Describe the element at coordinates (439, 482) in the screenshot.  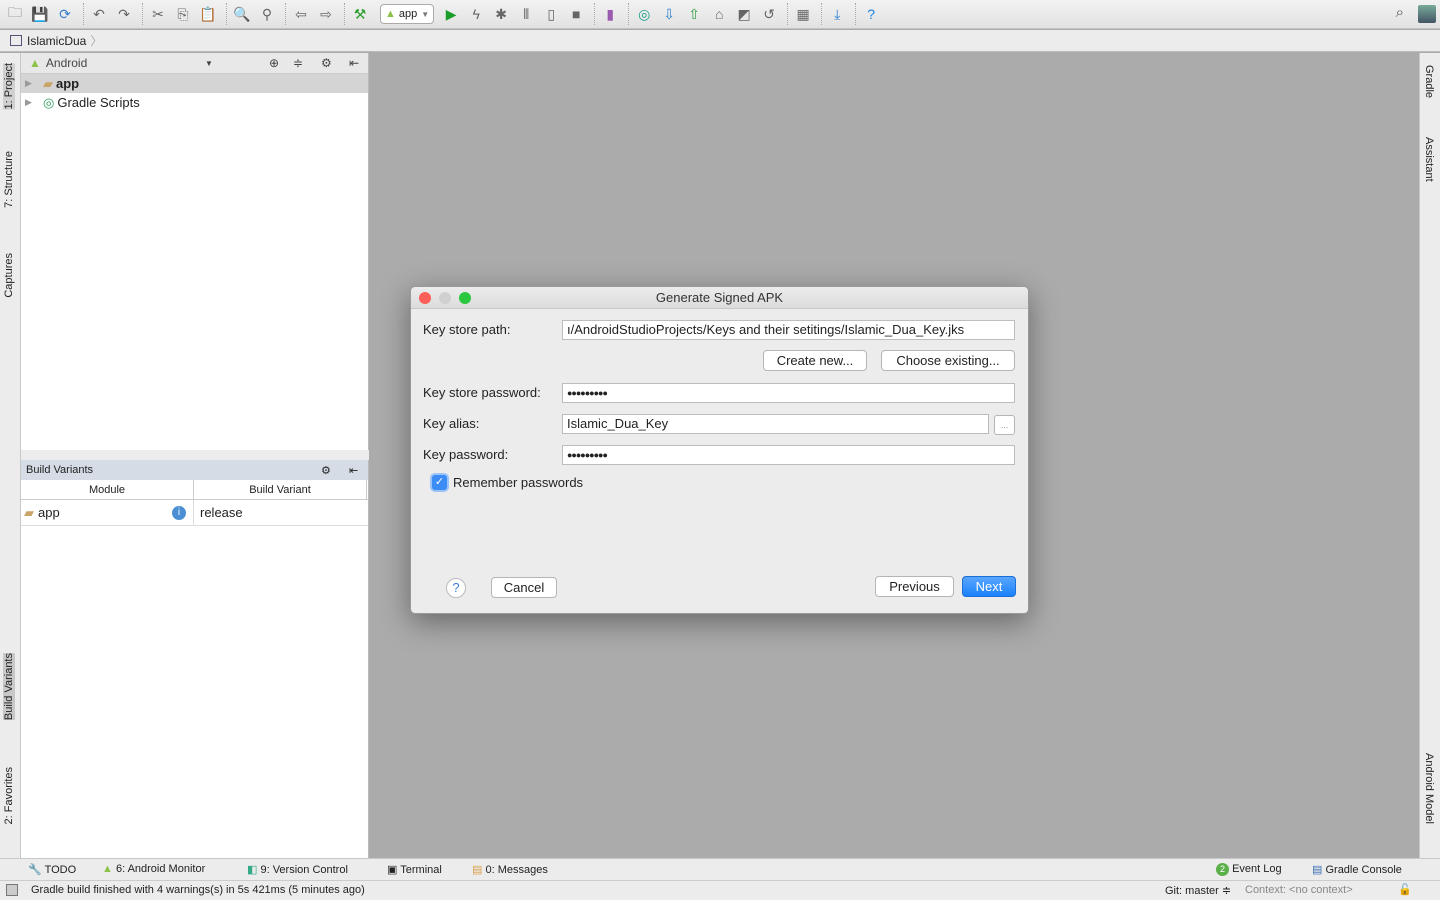
I see `remember-passwords-checkbox: ✓` at that location.